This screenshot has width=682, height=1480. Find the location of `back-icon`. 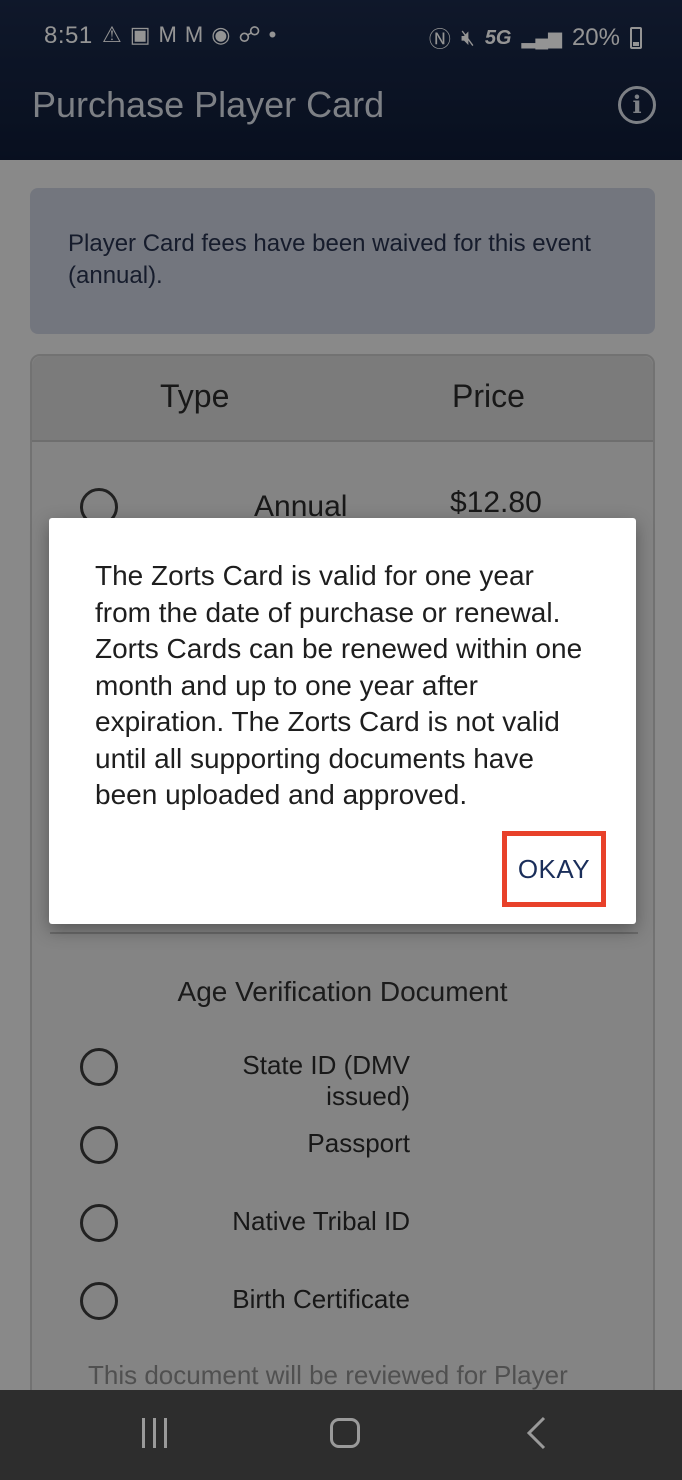

back-icon is located at coordinates (536, 1433).